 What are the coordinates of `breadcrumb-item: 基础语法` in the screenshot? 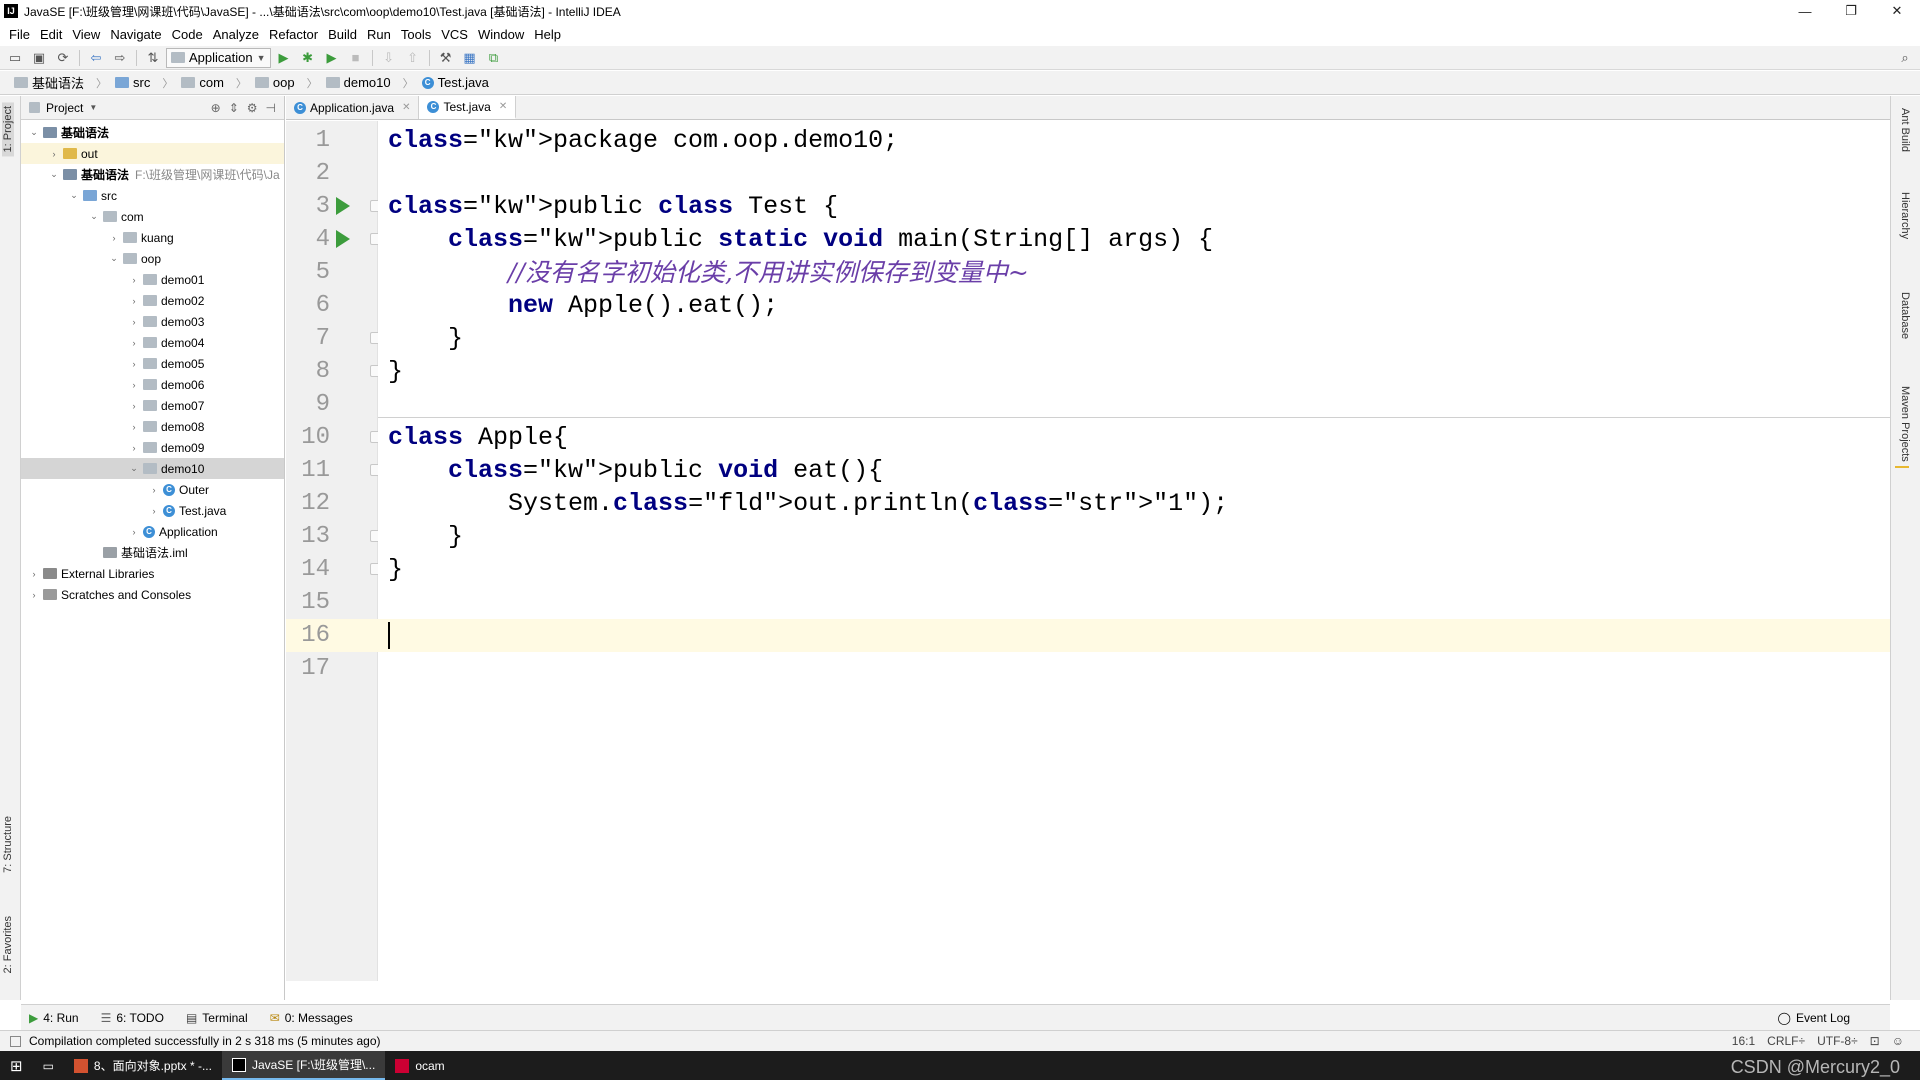 It's located at (49, 82).